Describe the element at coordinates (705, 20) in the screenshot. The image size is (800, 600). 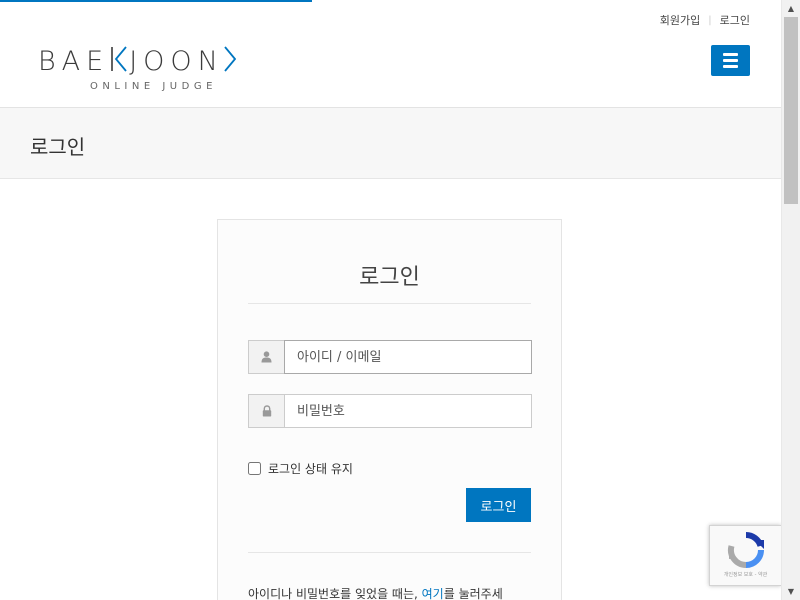
I see `top-links: 회원가입 | 로그인` at that location.